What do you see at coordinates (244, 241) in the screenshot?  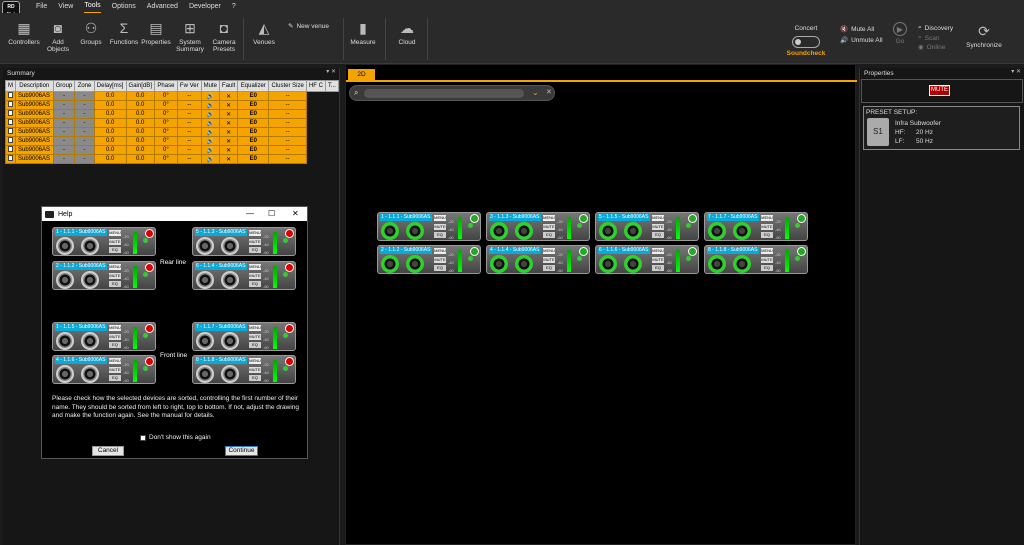 I see `speaker-device: 5 - 1.1.3 - Sub9006AS MENU MUTE EQ -20 -40 -60` at bounding box center [244, 241].